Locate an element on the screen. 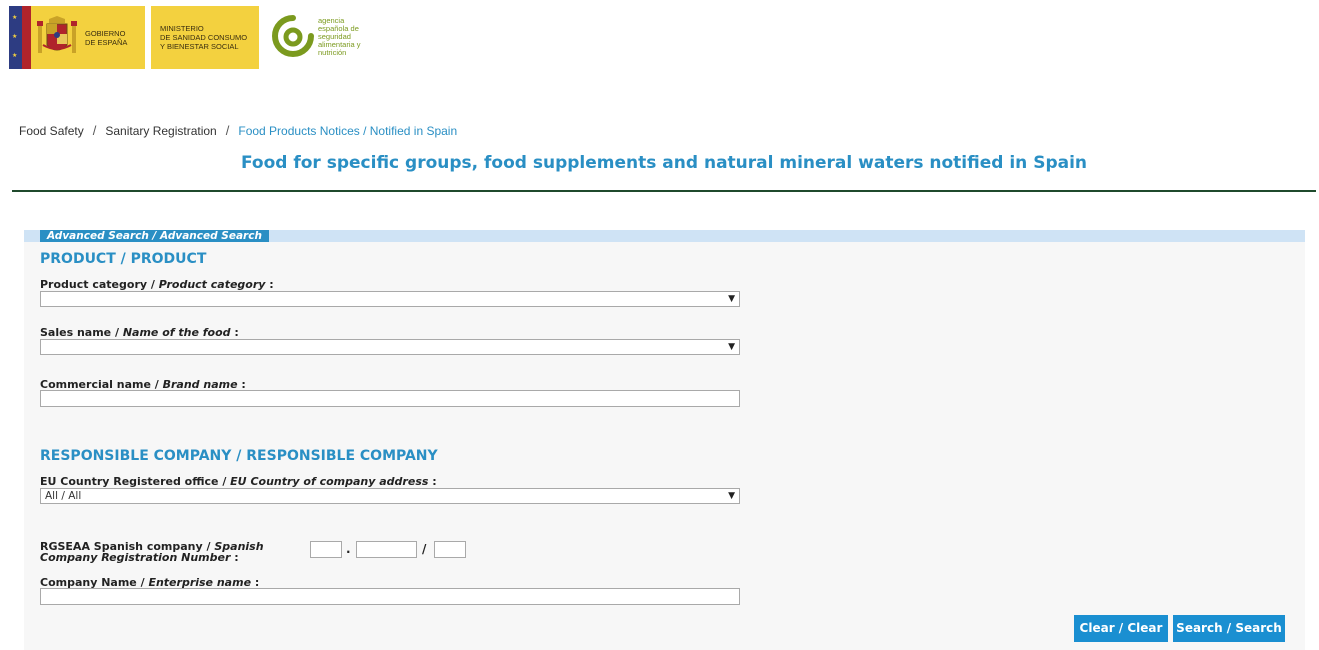 The height and width of the screenshot is (650, 1319). breadcrumb-food-safety: Food Safety is located at coordinates (51, 131).